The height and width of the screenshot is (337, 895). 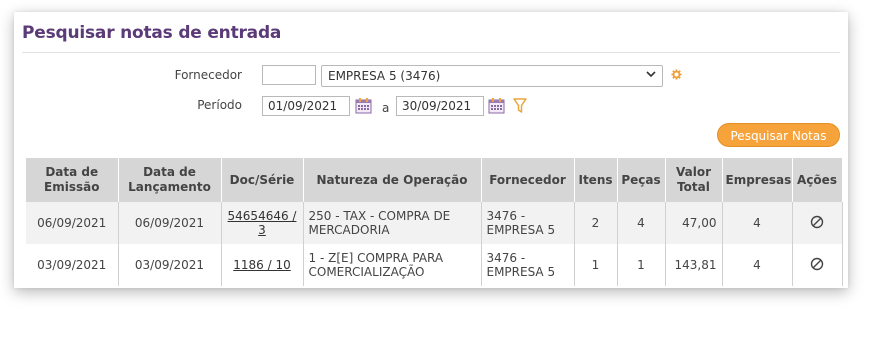 What do you see at coordinates (651, 74) in the screenshot?
I see `chevron-down-icon` at bounding box center [651, 74].